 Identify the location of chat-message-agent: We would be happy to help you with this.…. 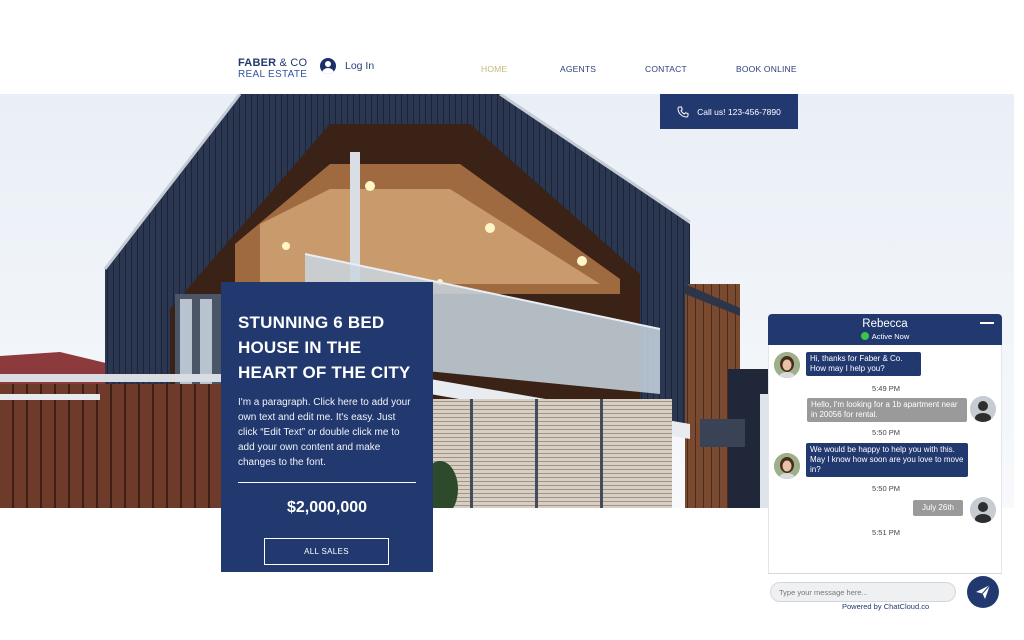
(887, 460).